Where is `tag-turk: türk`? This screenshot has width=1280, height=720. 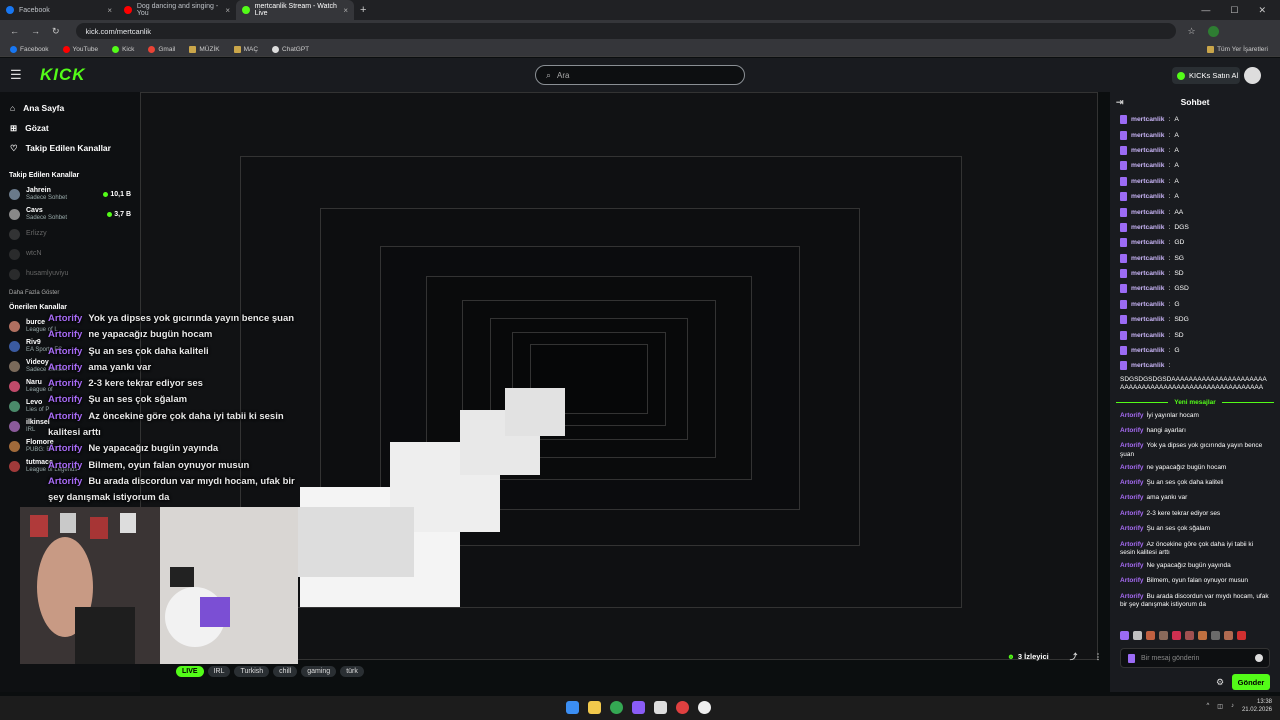 tag-turk: türk is located at coordinates (352, 671).